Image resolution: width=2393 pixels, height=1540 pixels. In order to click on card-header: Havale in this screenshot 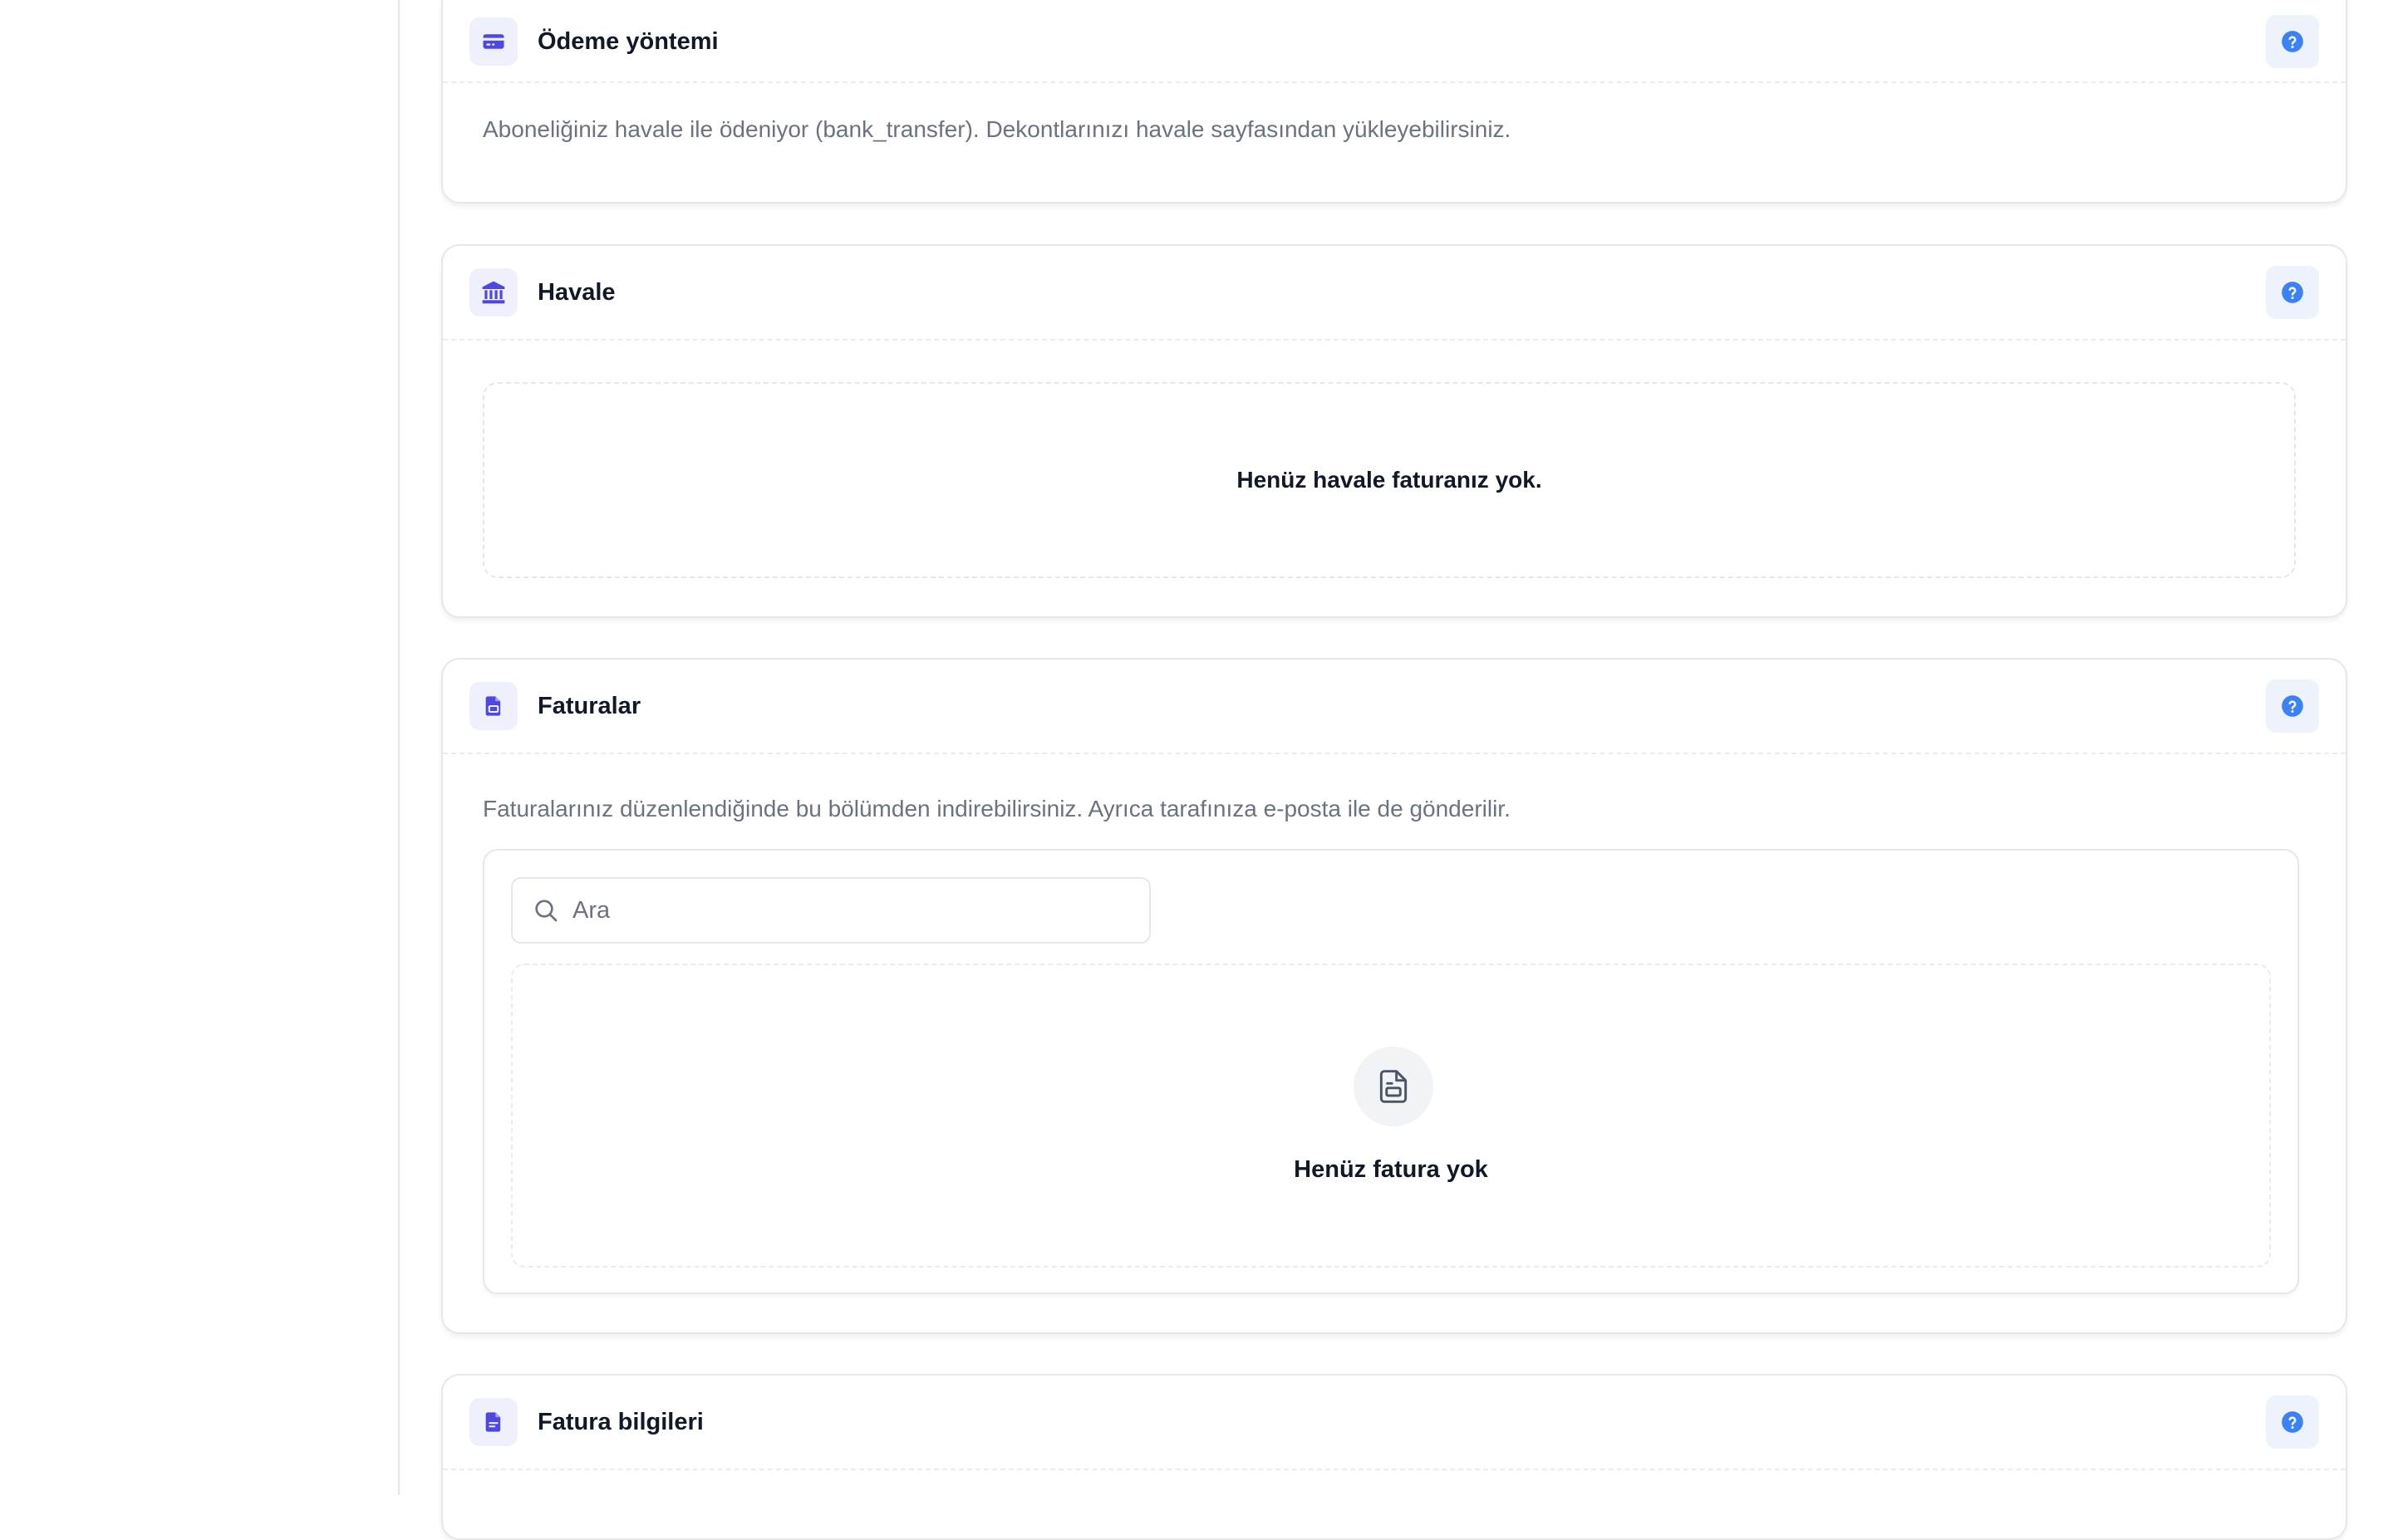, I will do `click(1394, 293)`.